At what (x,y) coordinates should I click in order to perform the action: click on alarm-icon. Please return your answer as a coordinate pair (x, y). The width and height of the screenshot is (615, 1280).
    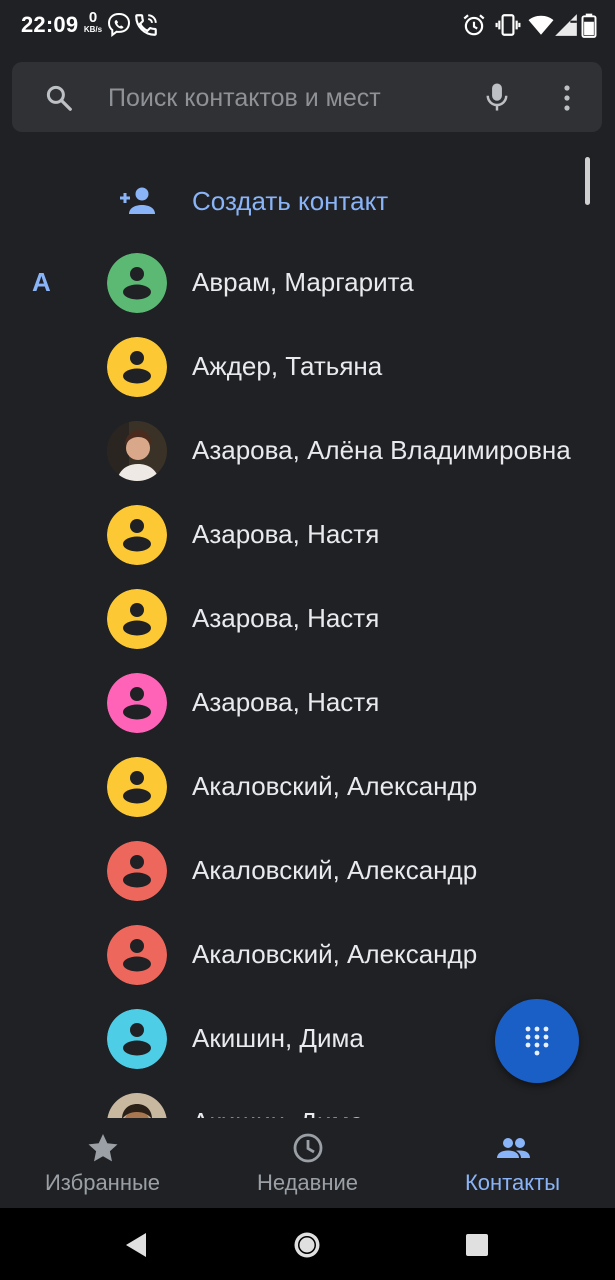
    Looking at the image, I should click on (474, 25).